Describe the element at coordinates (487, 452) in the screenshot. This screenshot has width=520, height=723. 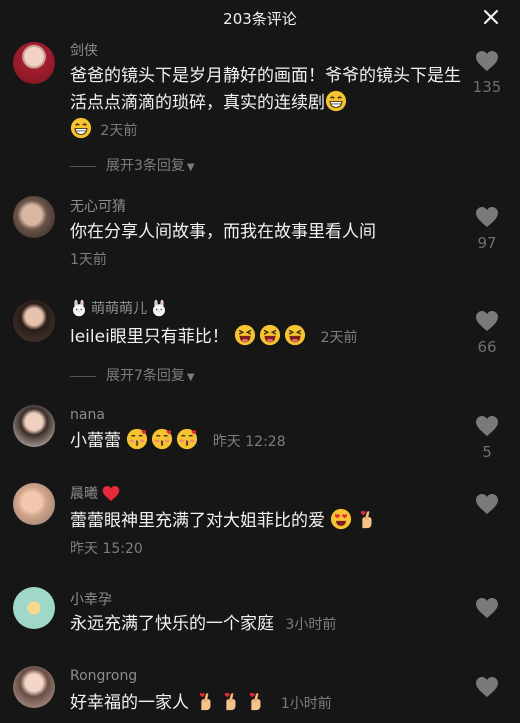
I see `like-count: 5` at that location.